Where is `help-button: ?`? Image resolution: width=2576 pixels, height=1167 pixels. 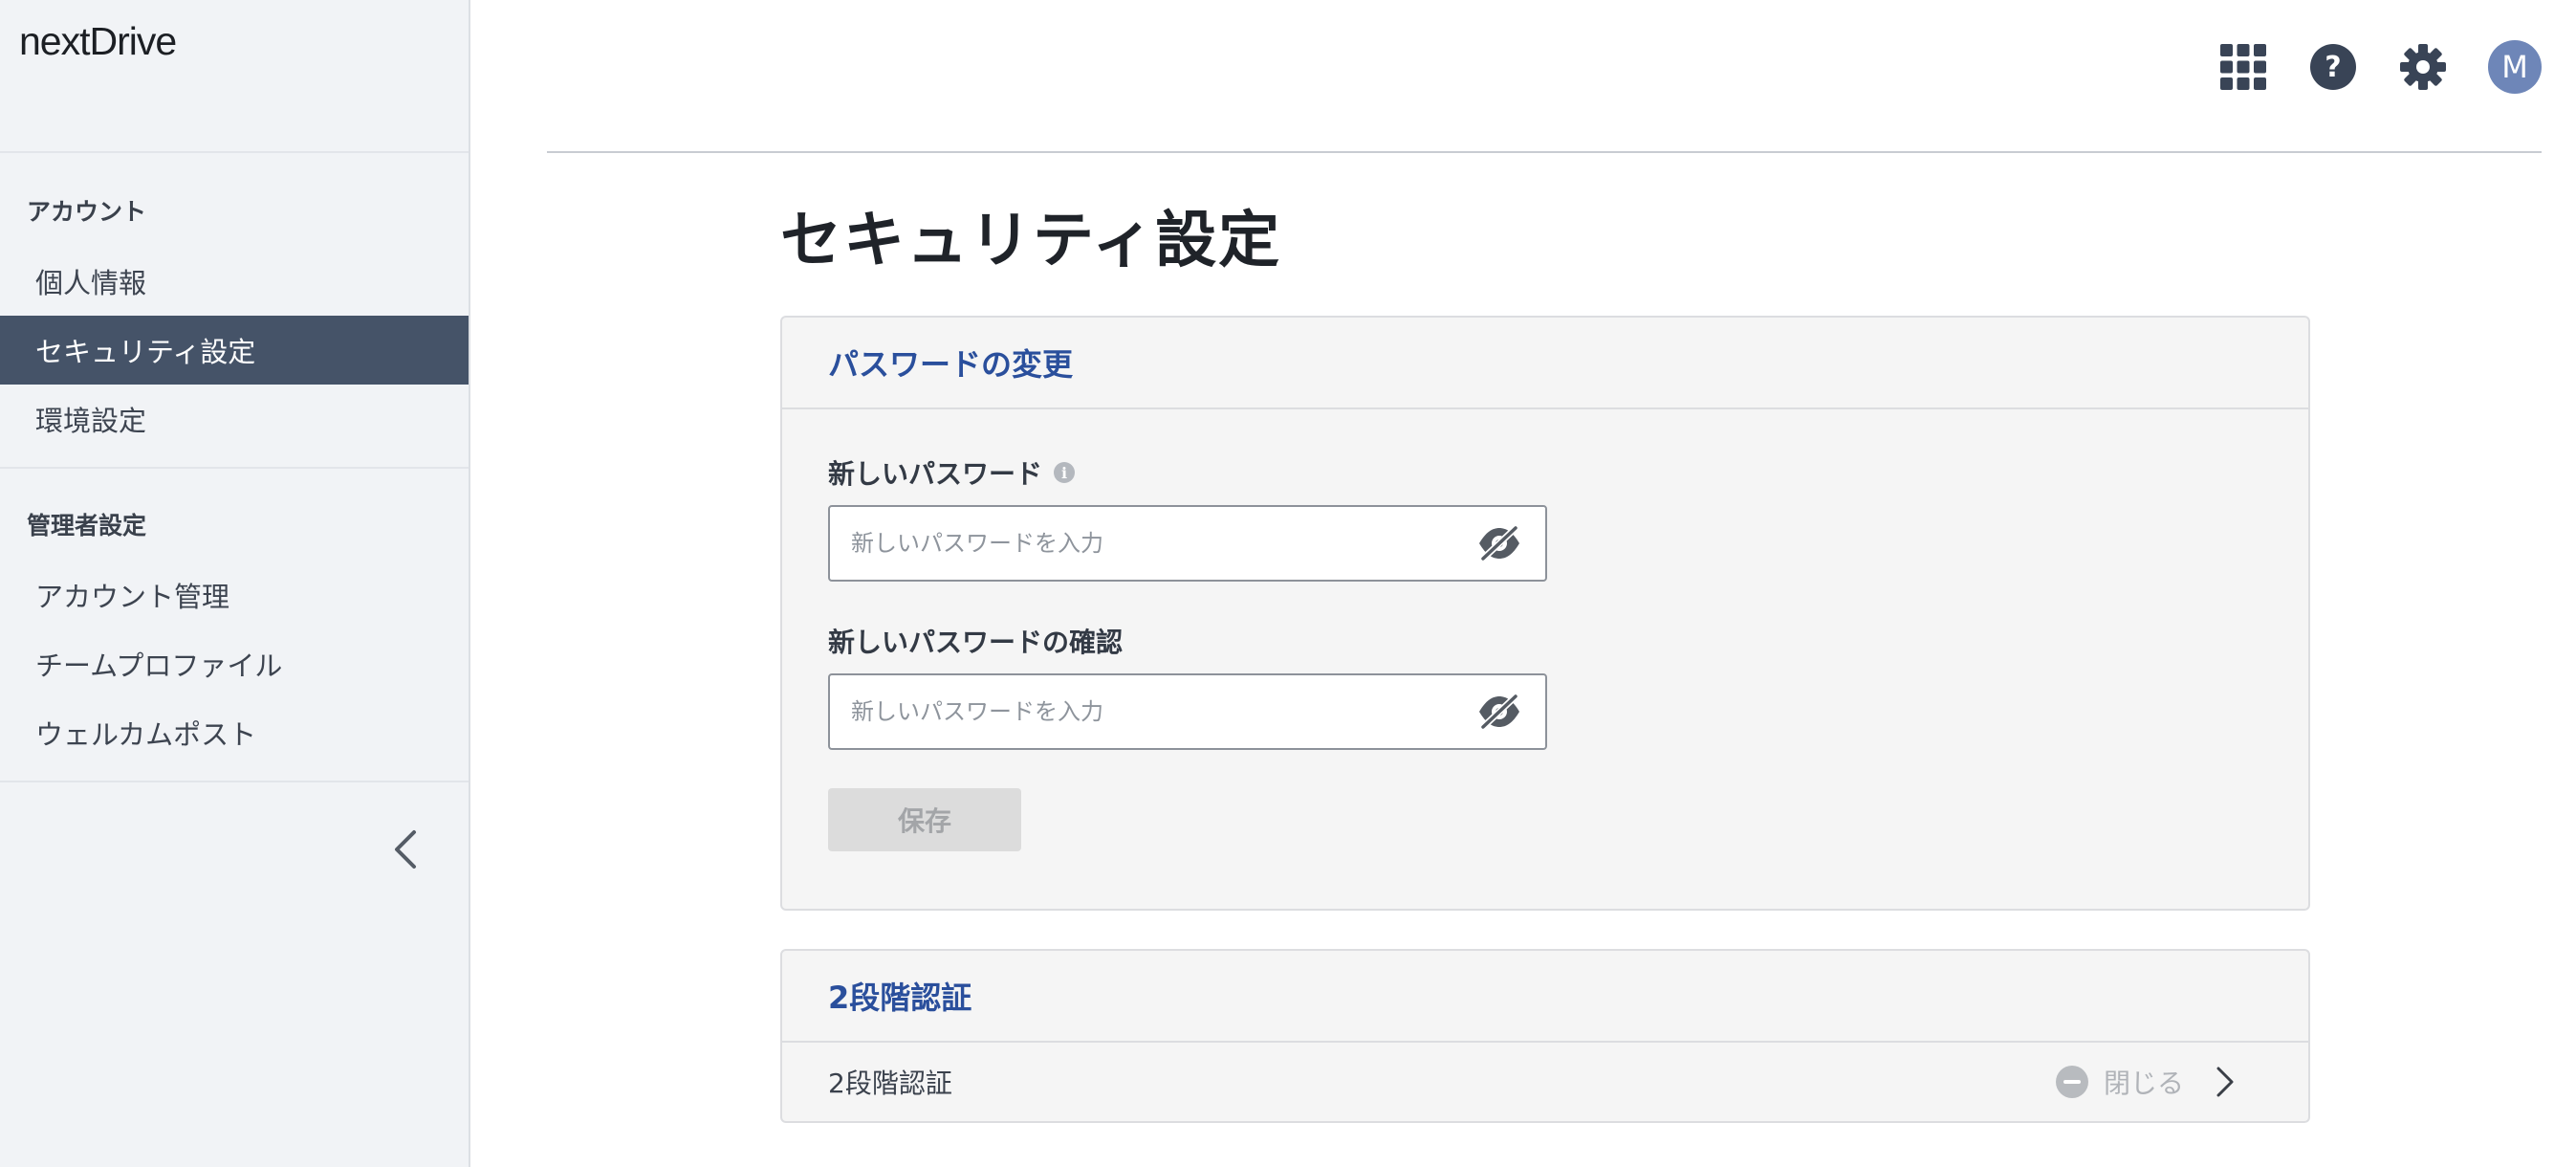 help-button: ? is located at coordinates (2333, 67).